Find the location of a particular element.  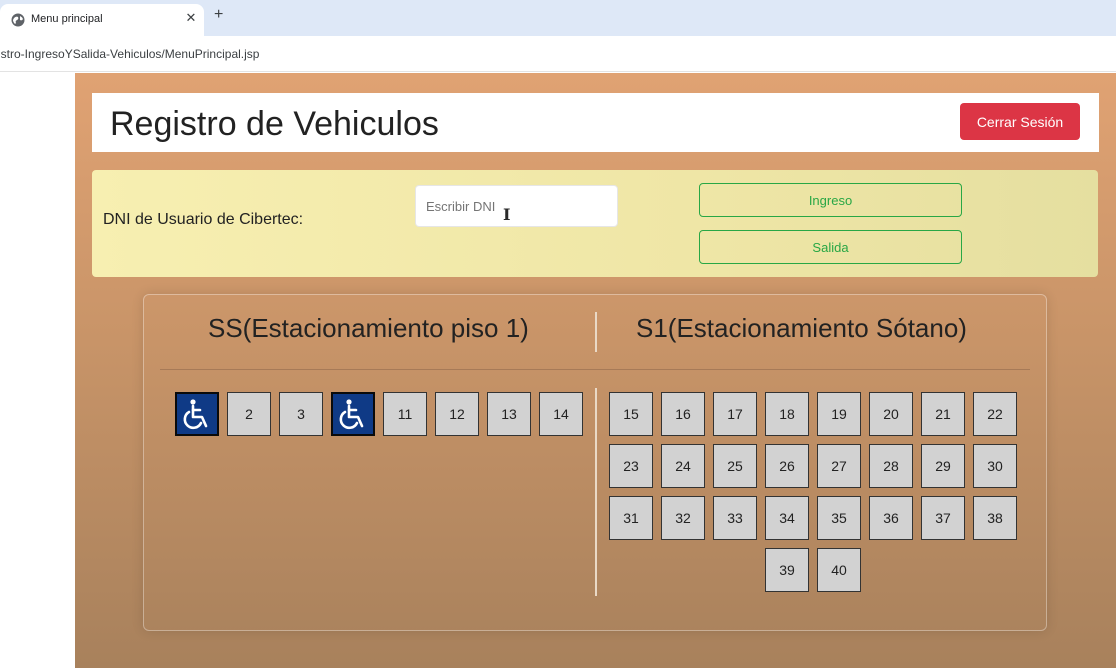

header-bar: Registro de Vehiculos Cerrar Sesión is located at coordinates (595, 122).